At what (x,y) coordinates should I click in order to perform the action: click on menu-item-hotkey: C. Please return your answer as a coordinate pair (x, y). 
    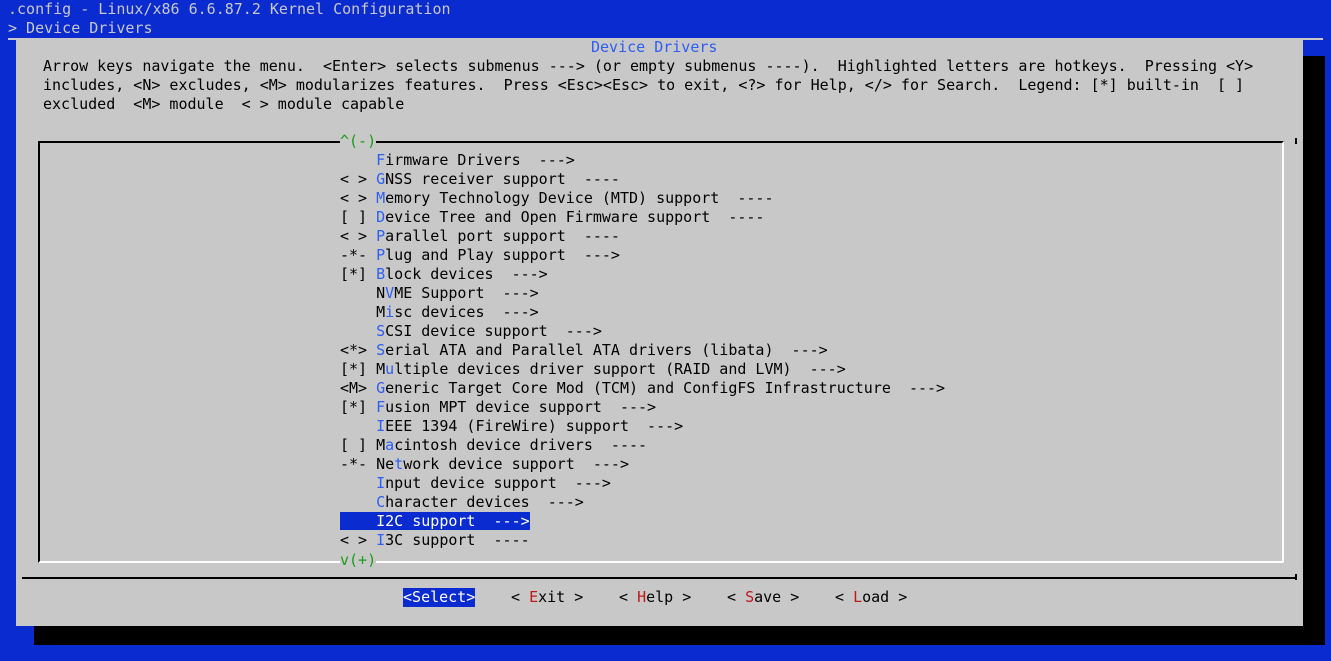
    Looking at the image, I should click on (381, 502).